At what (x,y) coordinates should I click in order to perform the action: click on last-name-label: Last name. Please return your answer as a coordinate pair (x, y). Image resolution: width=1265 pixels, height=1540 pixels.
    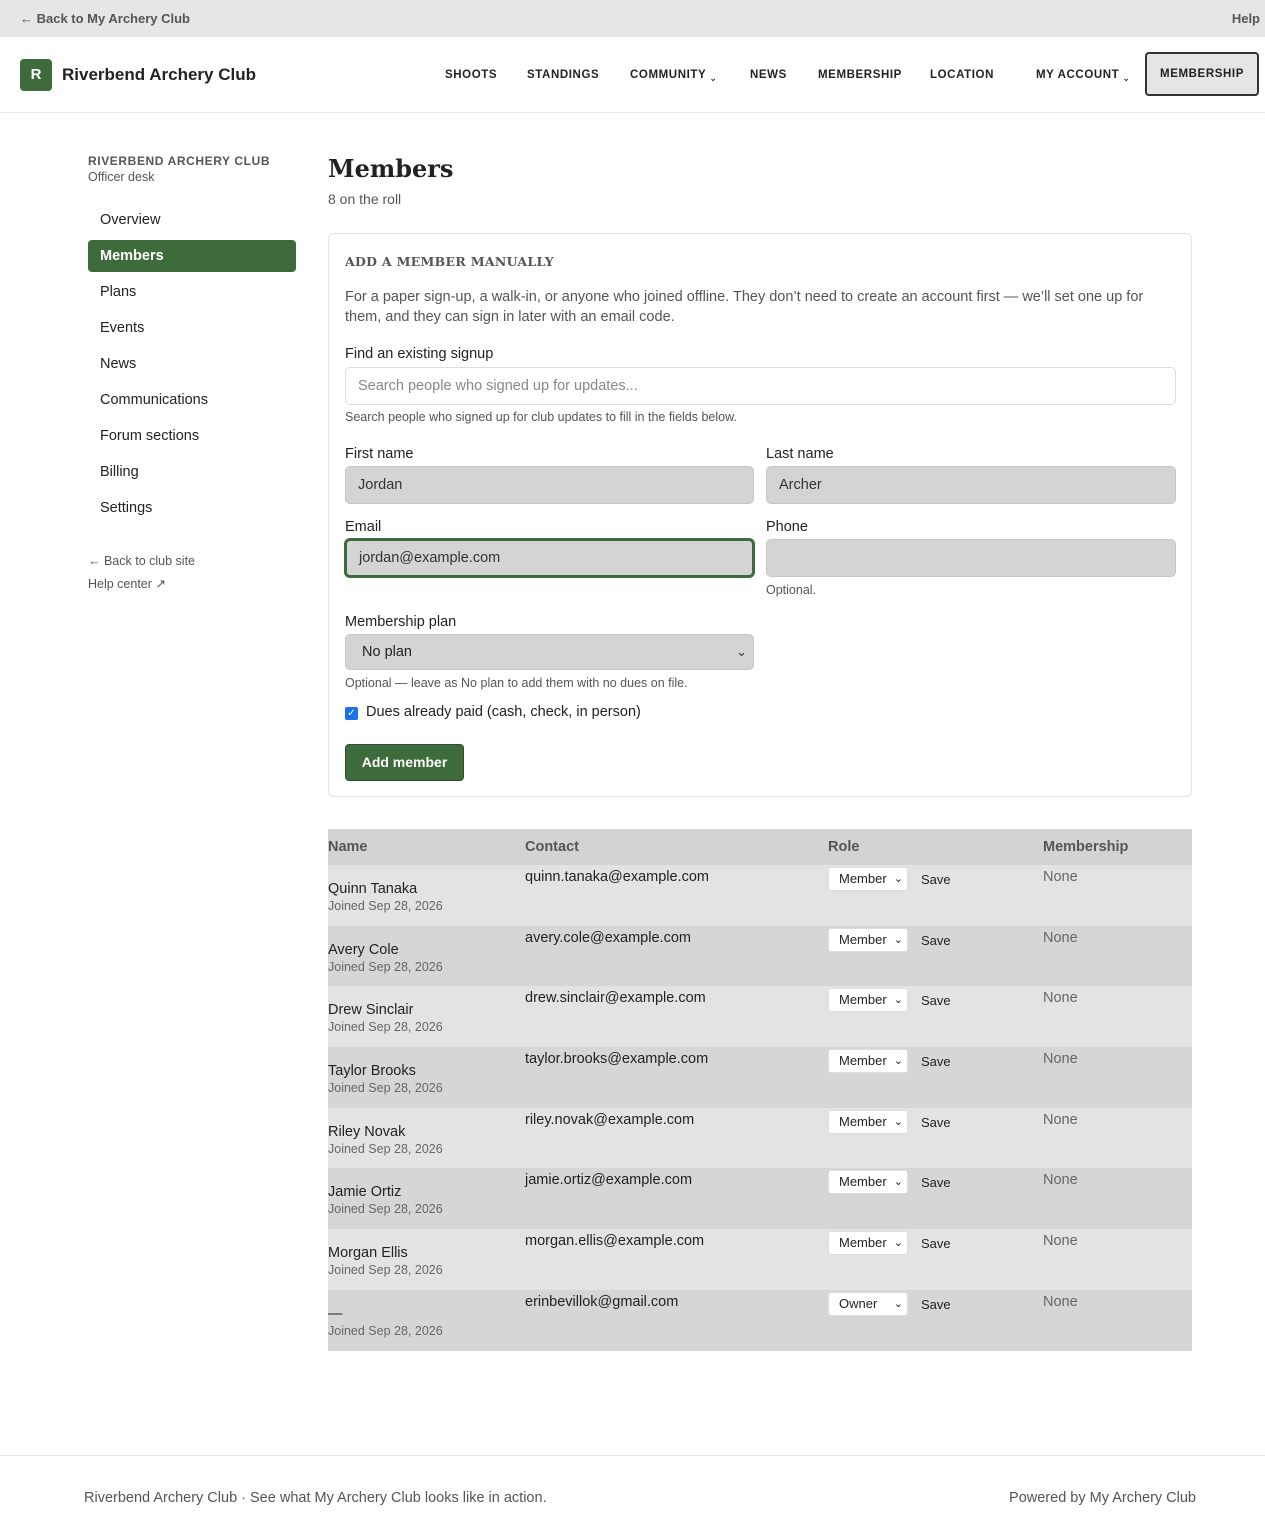
    Looking at the image, I should click on (800, 454).